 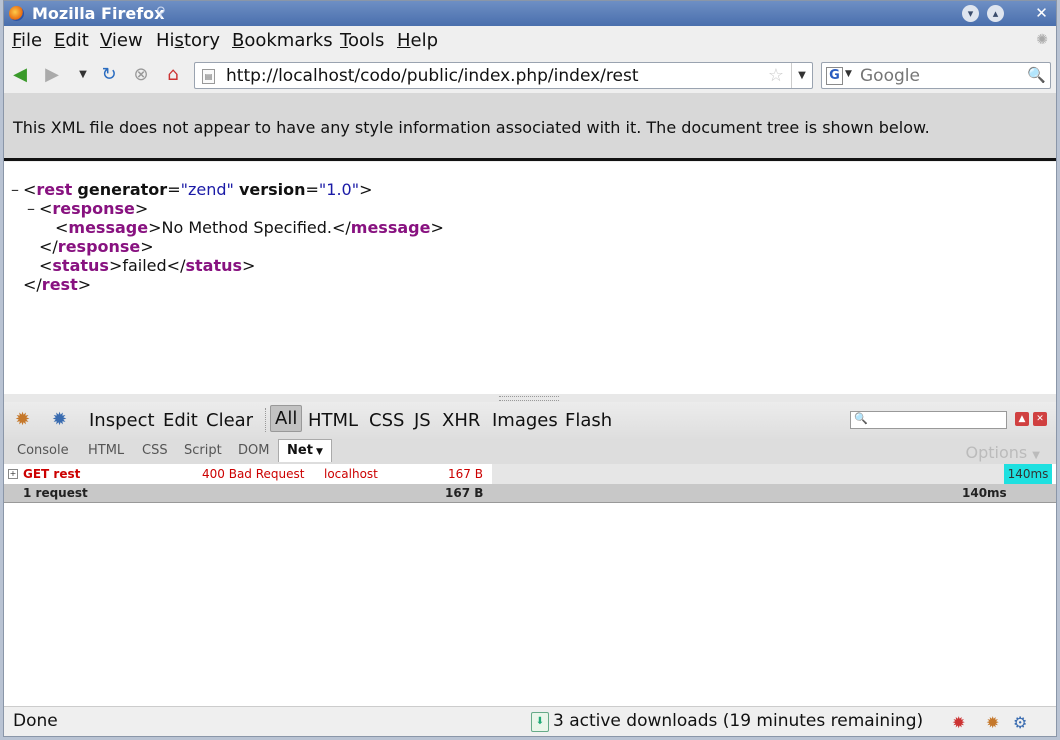 I want to click on firebug-close-icon: ✕, so click(x=1040, y=419).